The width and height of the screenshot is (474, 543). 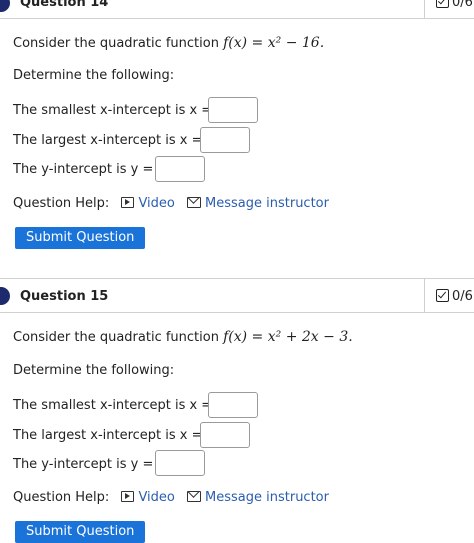 I want to click on question-title: Question 14, so click(x=64, y=5).